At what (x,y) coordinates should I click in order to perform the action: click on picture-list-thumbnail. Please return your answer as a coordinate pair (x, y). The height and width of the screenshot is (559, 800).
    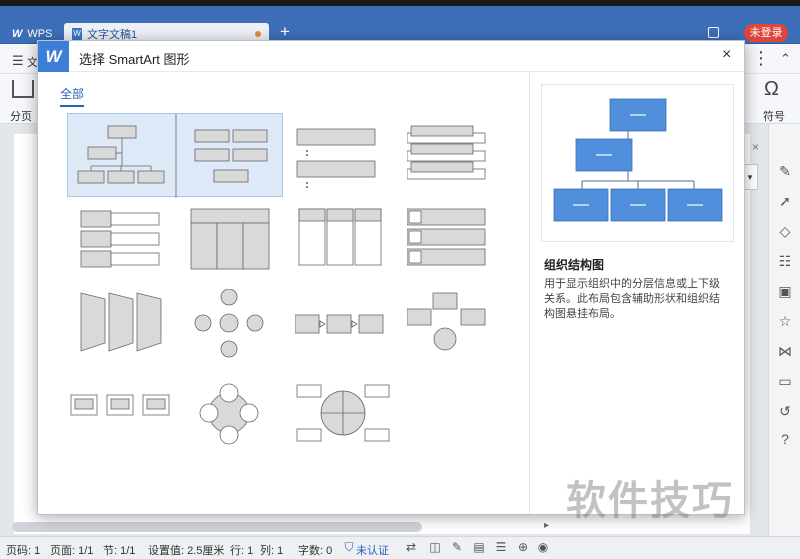
    Looking at the image, I should click on (446, 237).